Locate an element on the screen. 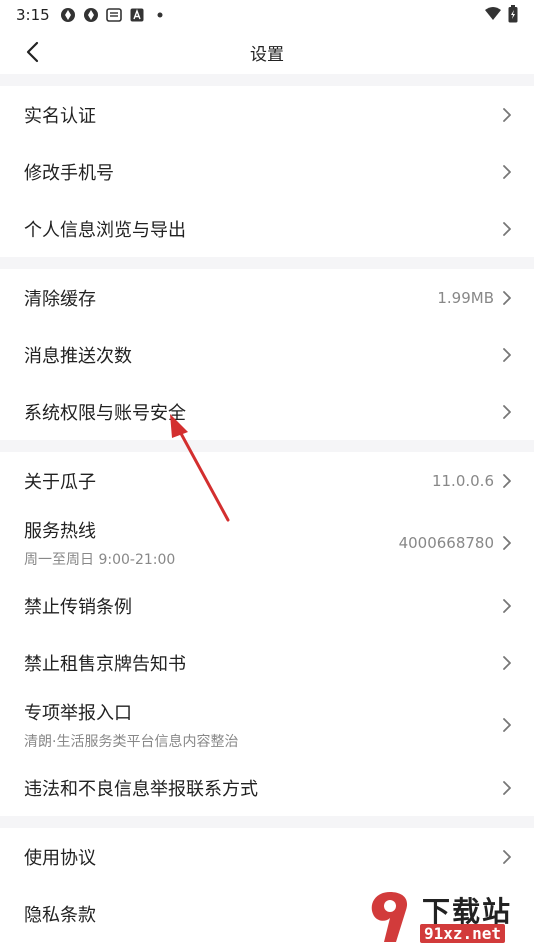 This screenshot has height=950, width=534. wifi-icon is located at coordinates (493, 16).